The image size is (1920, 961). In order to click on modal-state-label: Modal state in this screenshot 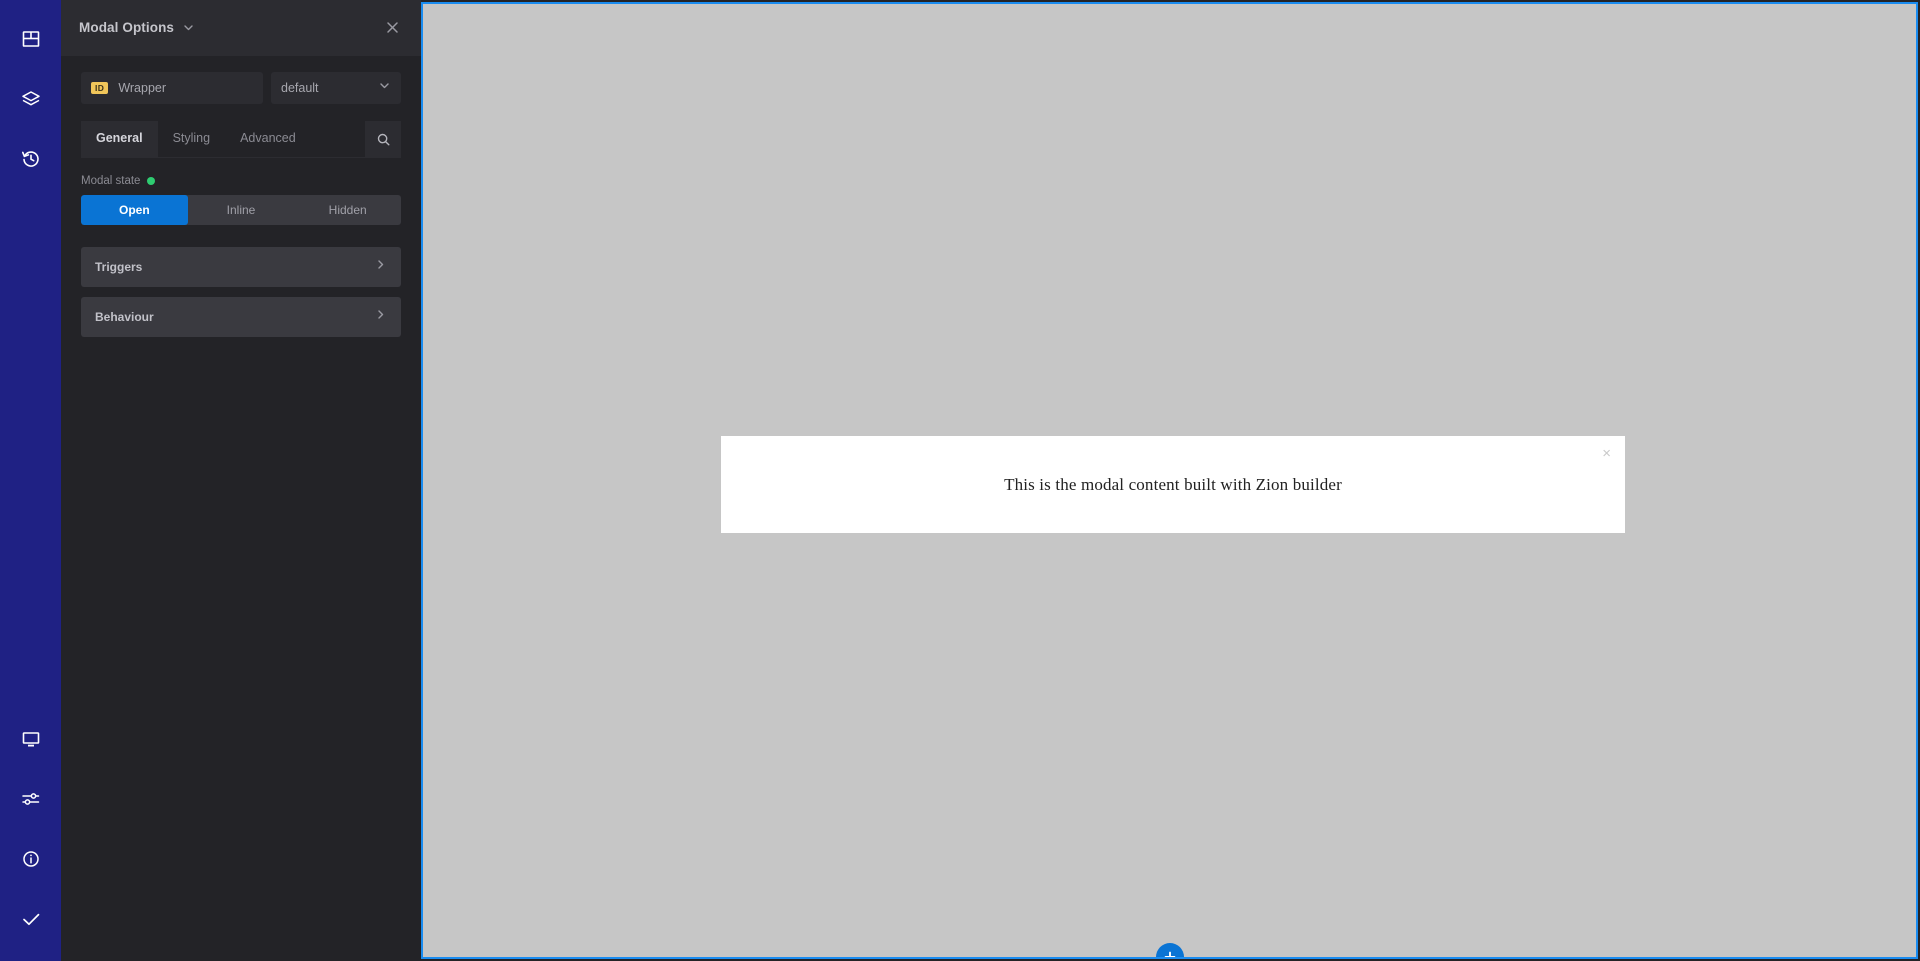, I will do `click(111, 181)`.